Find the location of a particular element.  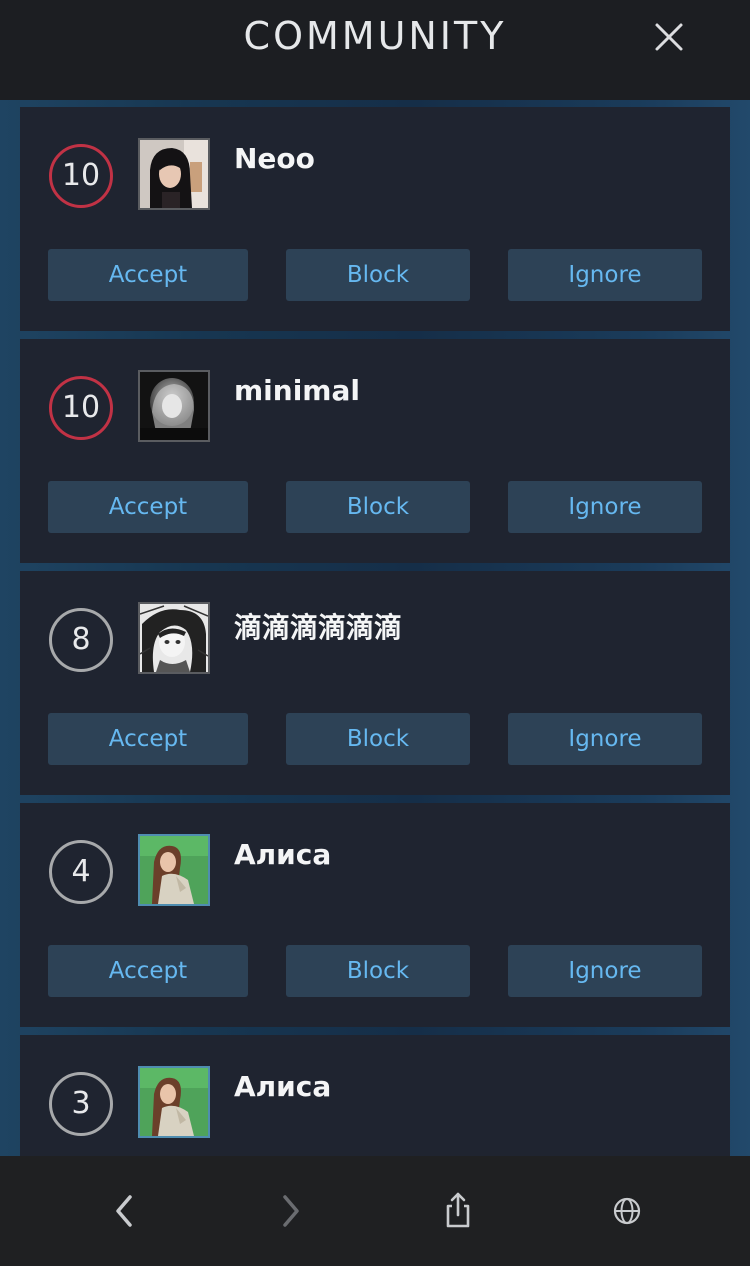

close-button is located at coordinates (669, 37).